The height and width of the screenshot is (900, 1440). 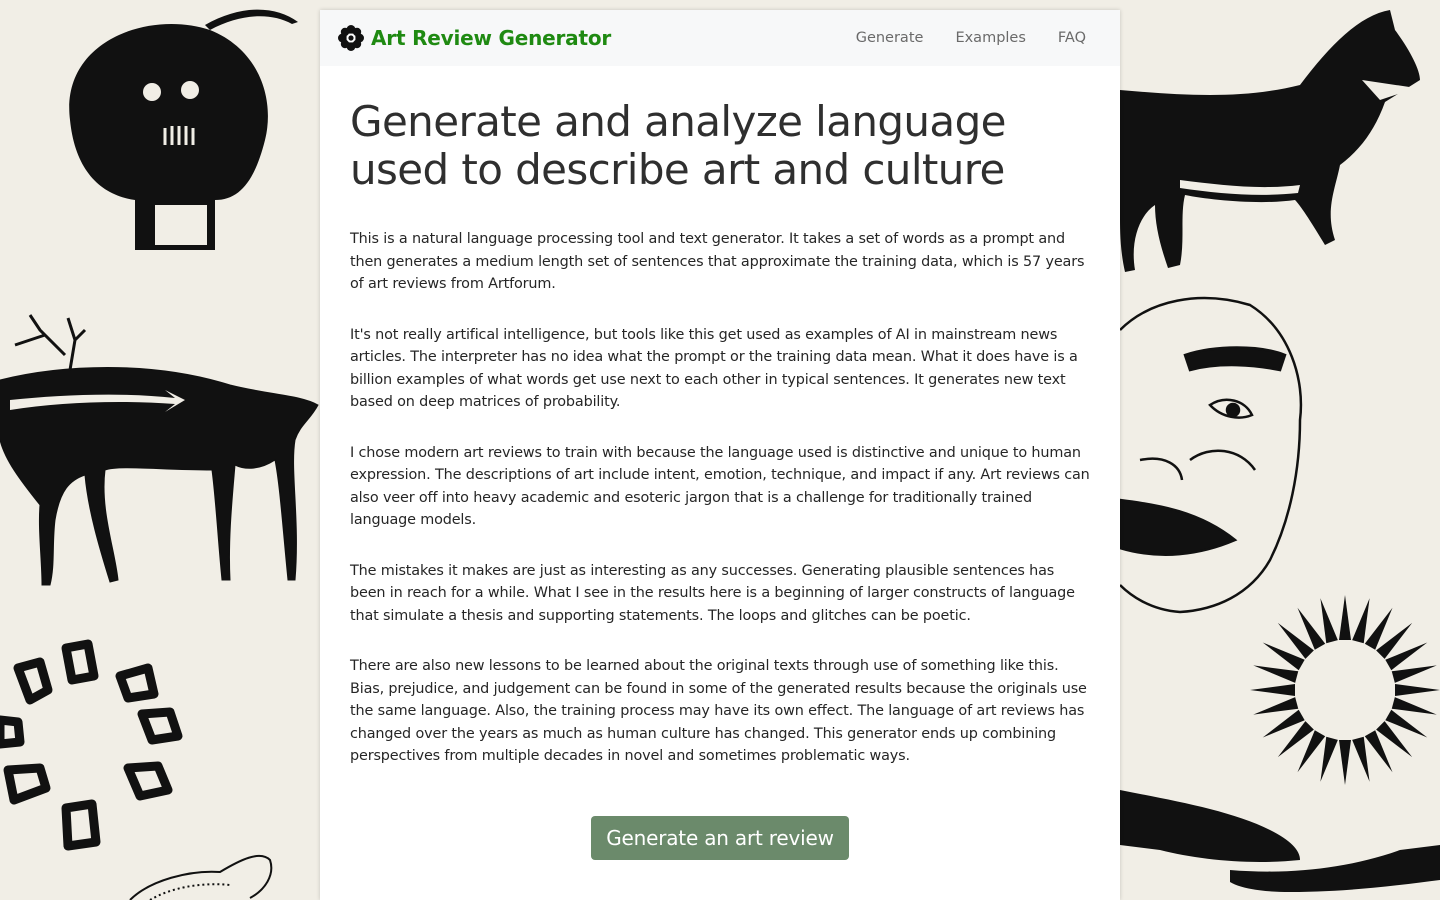 I want to click on cta-container: Generate an art review, so click(x=720, y=837).